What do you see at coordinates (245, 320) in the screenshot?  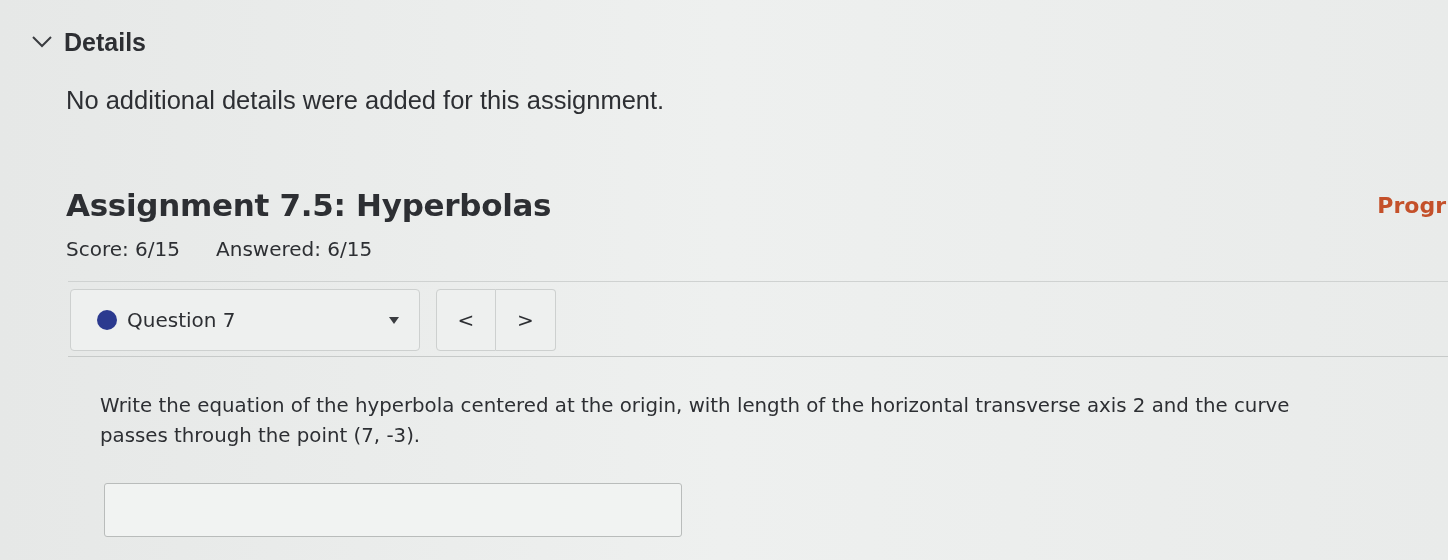 I see `question-select: Question 7` at bounding box center [245, 320].